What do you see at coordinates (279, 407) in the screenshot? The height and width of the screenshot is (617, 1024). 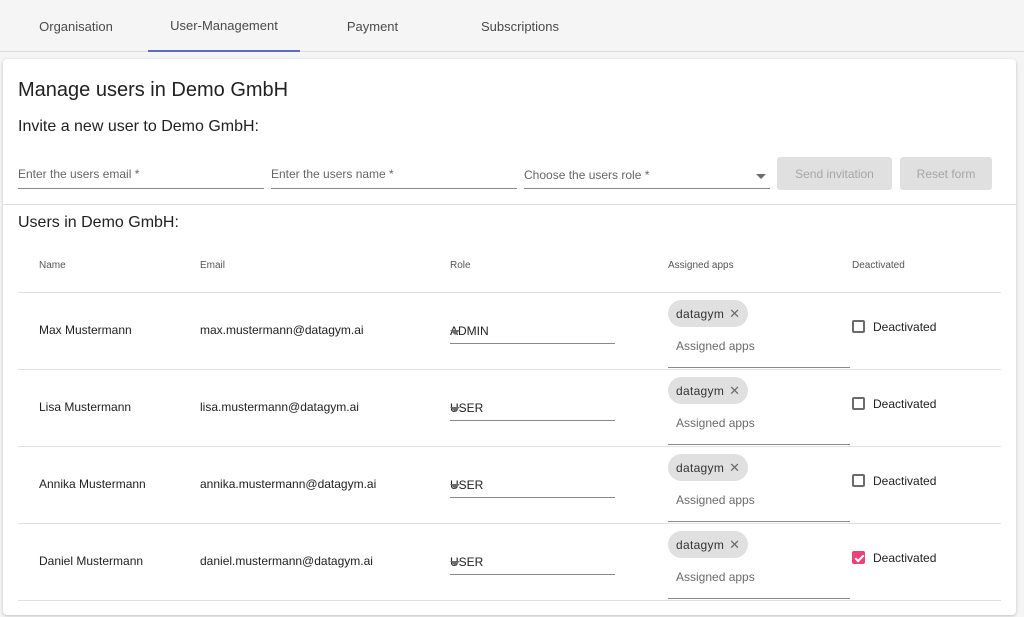 I see `user-email: lisa.mustermann@datagym.ai` at bounding box center [279, 407].